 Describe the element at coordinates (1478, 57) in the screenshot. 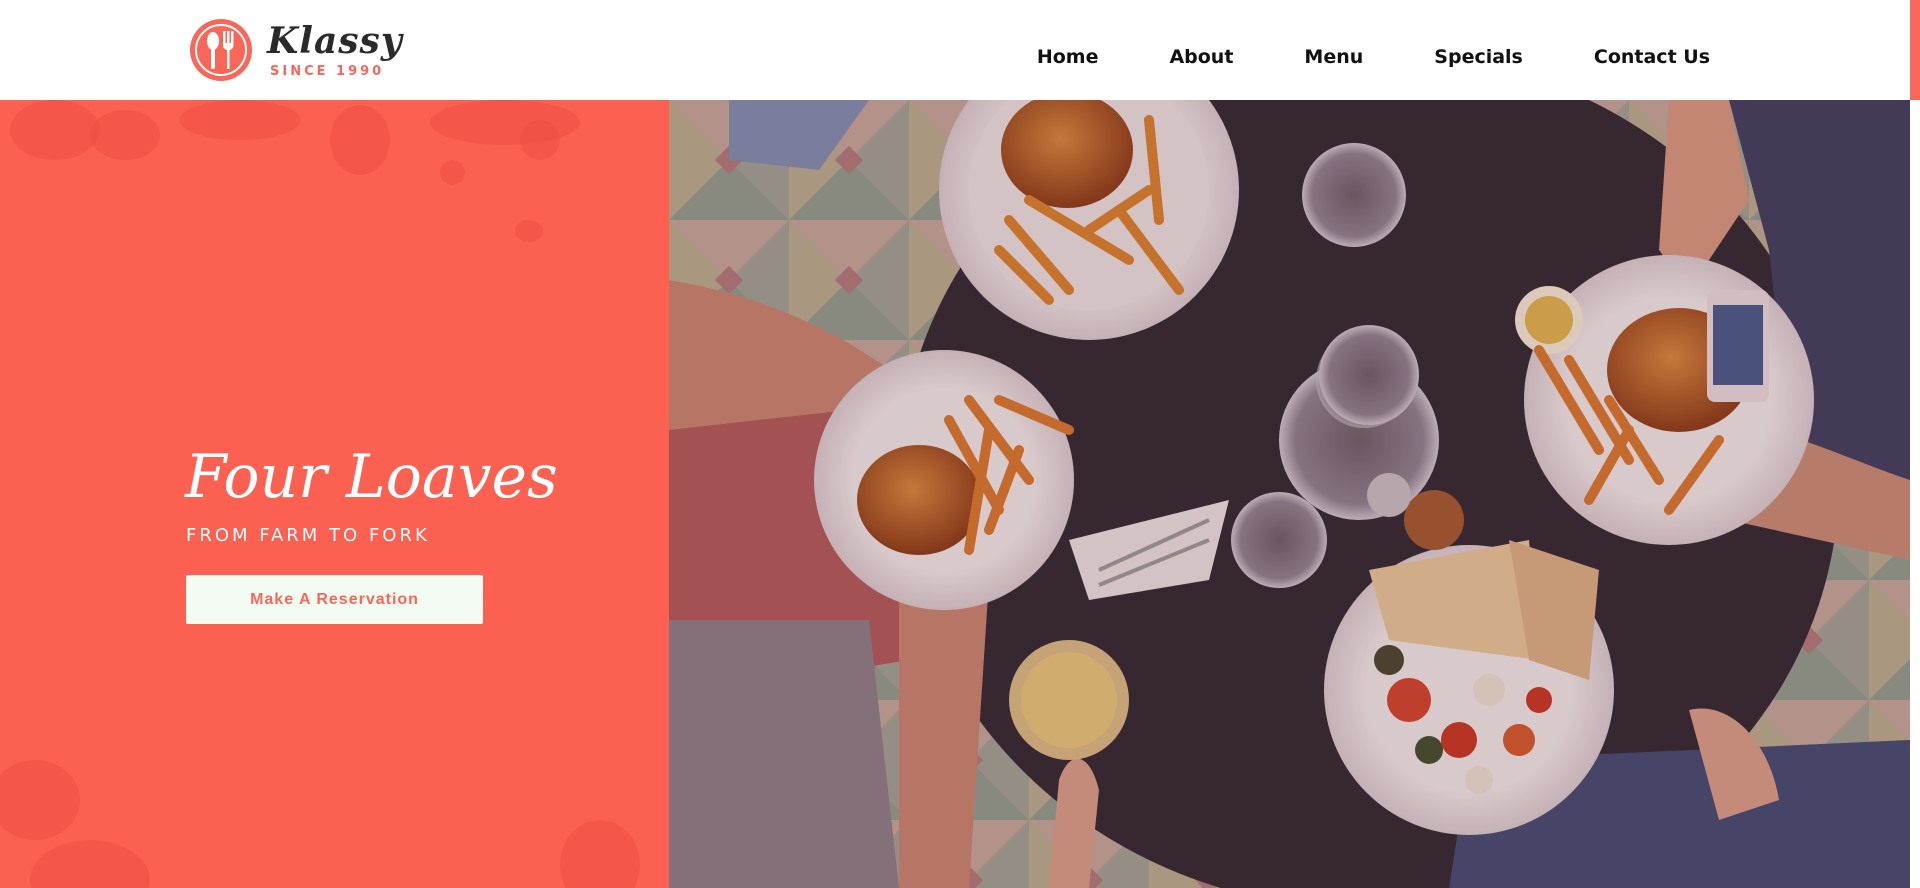

I see `nav-specials: Specials` at that location.